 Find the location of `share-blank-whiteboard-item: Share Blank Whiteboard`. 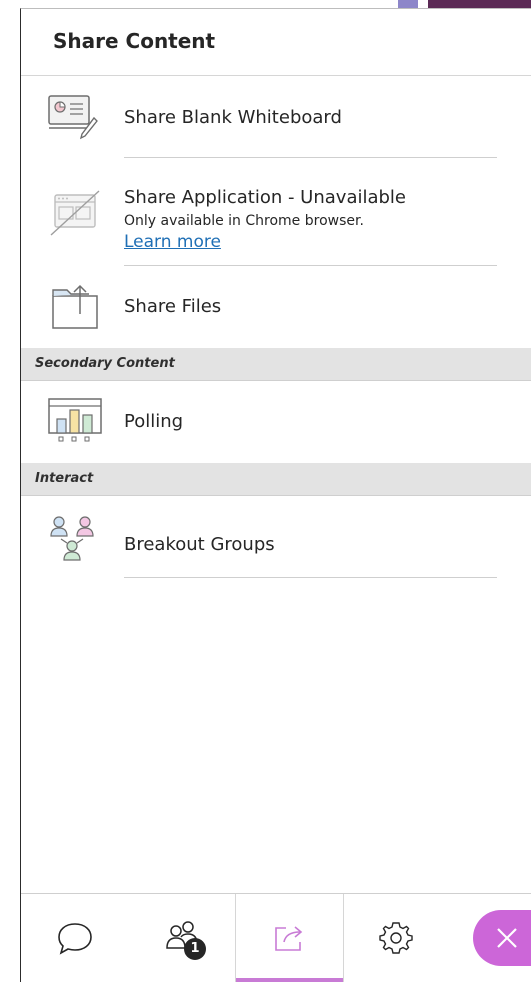

share-blank-whiteboard-item: Share Blank Whiteboard is located at coordinates (276, 121).